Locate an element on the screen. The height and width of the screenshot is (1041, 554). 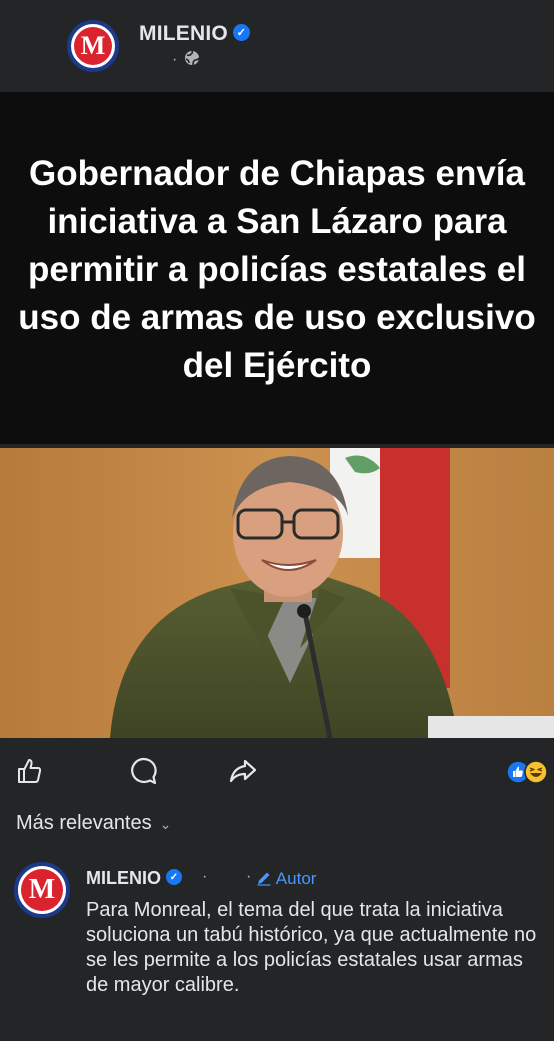
comment-author: MILENIO ✓ is located at coordinates (134, 878).